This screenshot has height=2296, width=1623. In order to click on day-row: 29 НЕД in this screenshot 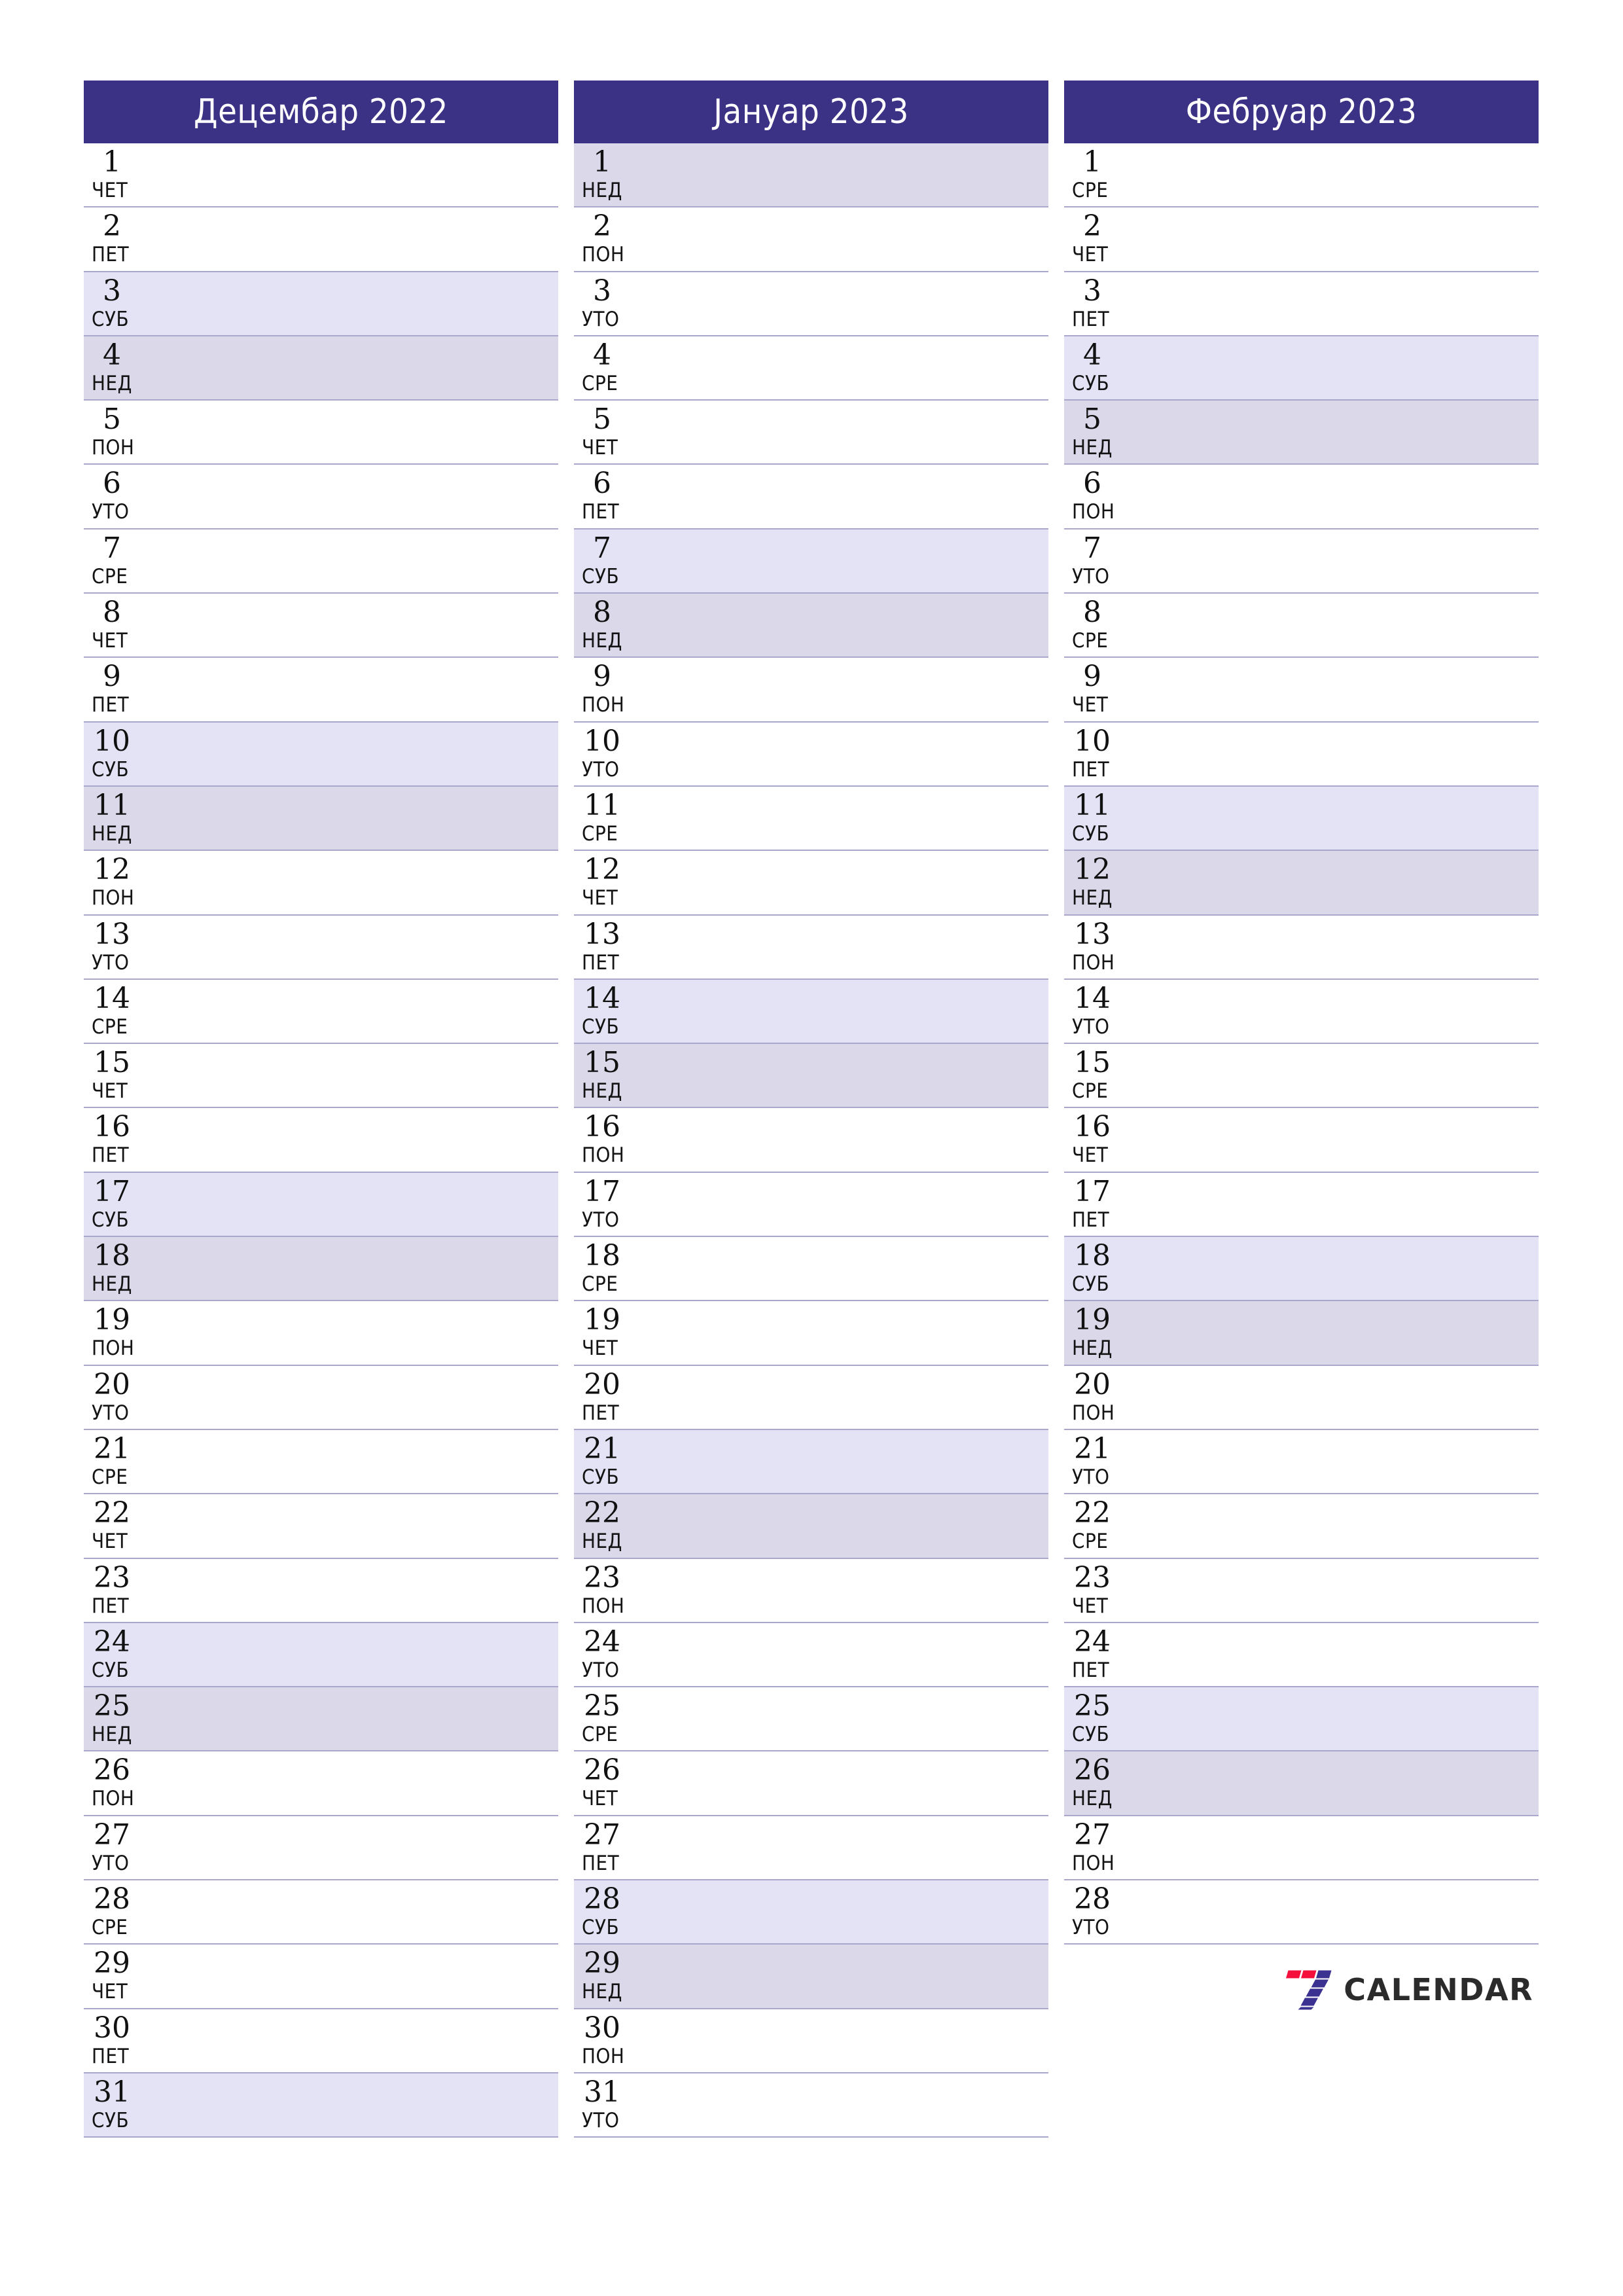, I will do `click(811, 1977)`.